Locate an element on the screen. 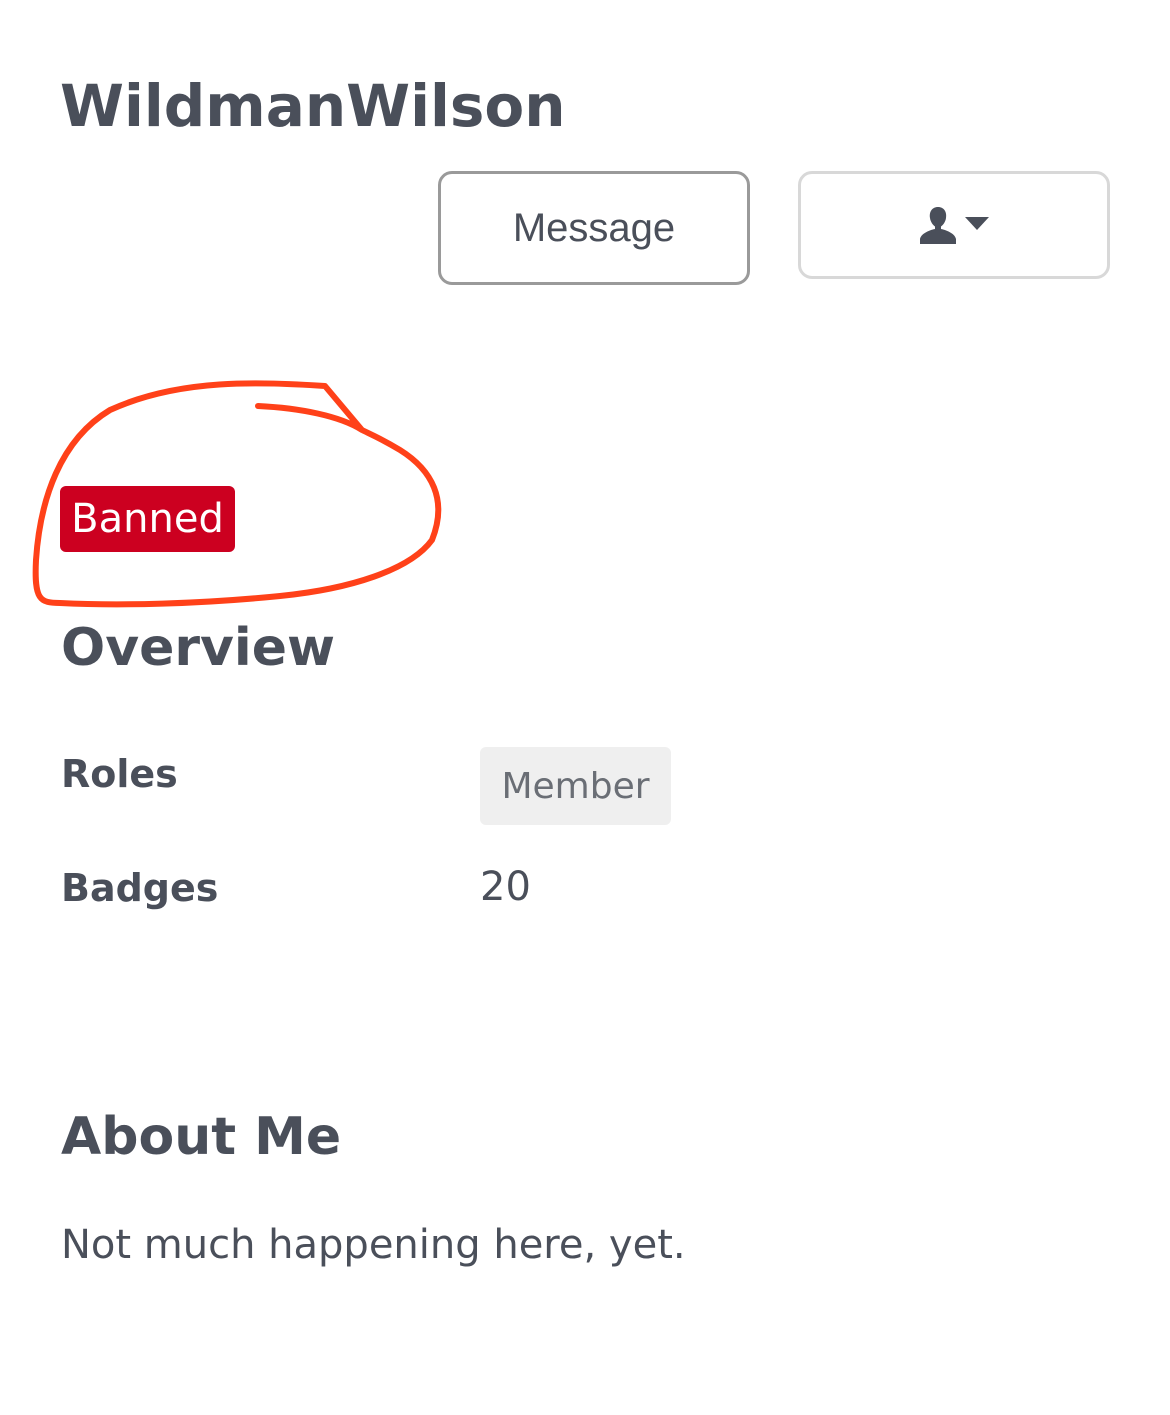 Image resolution: width=1170 pixels, height=1415 pixels. profile-username: WildmanWilson is located at coordinates (313, 106).